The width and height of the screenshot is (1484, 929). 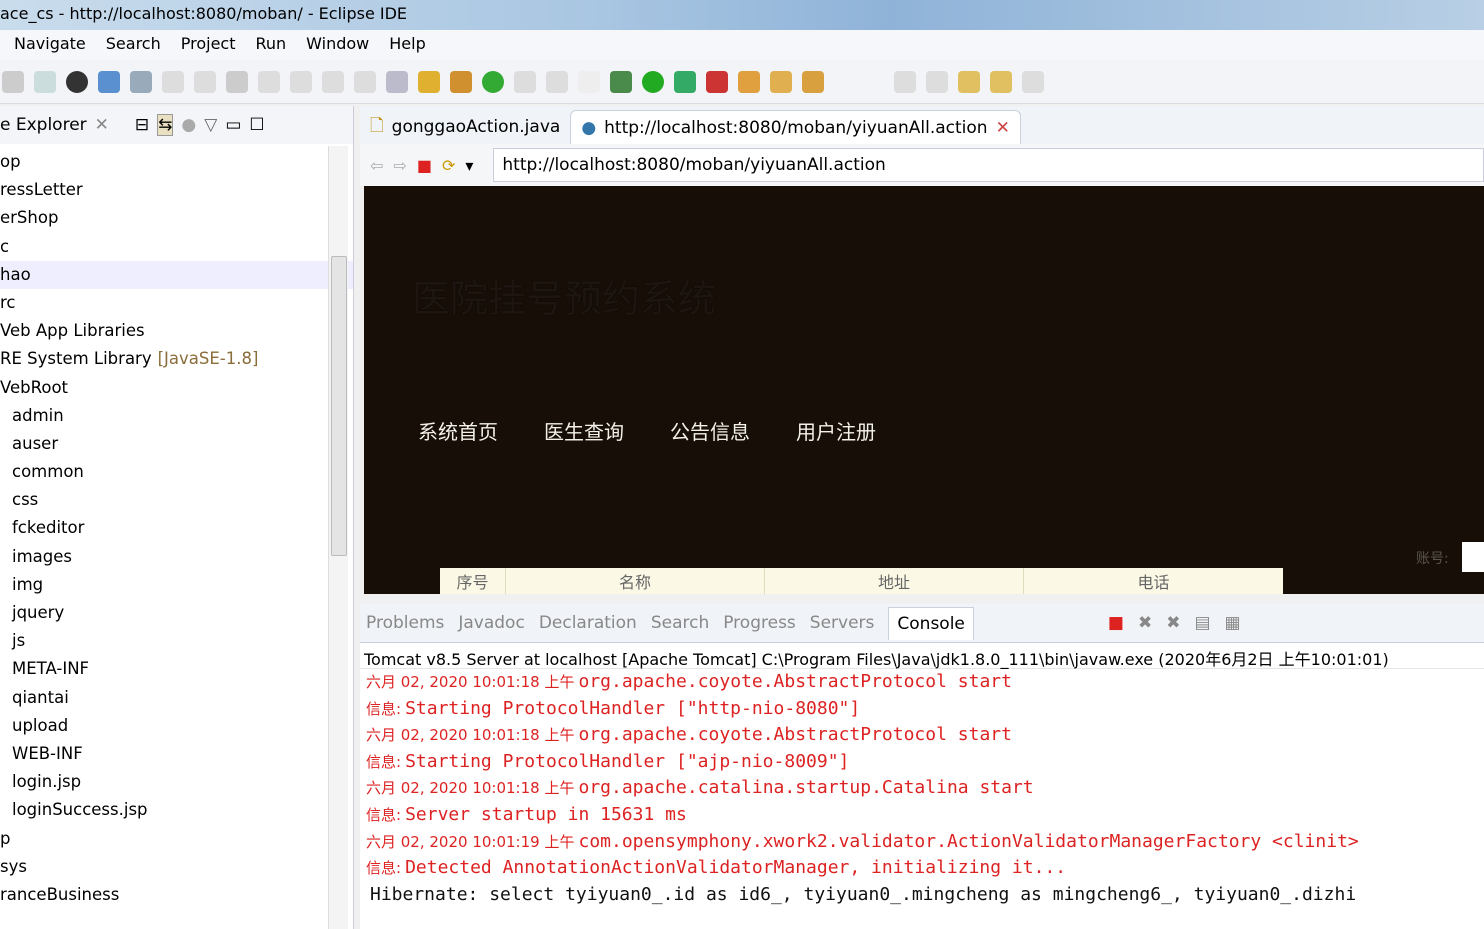 What do you see at coordinates (50, 47) in the screenshot?
I see `menu-navigate: Navigate` at bounding box center [50, 47].